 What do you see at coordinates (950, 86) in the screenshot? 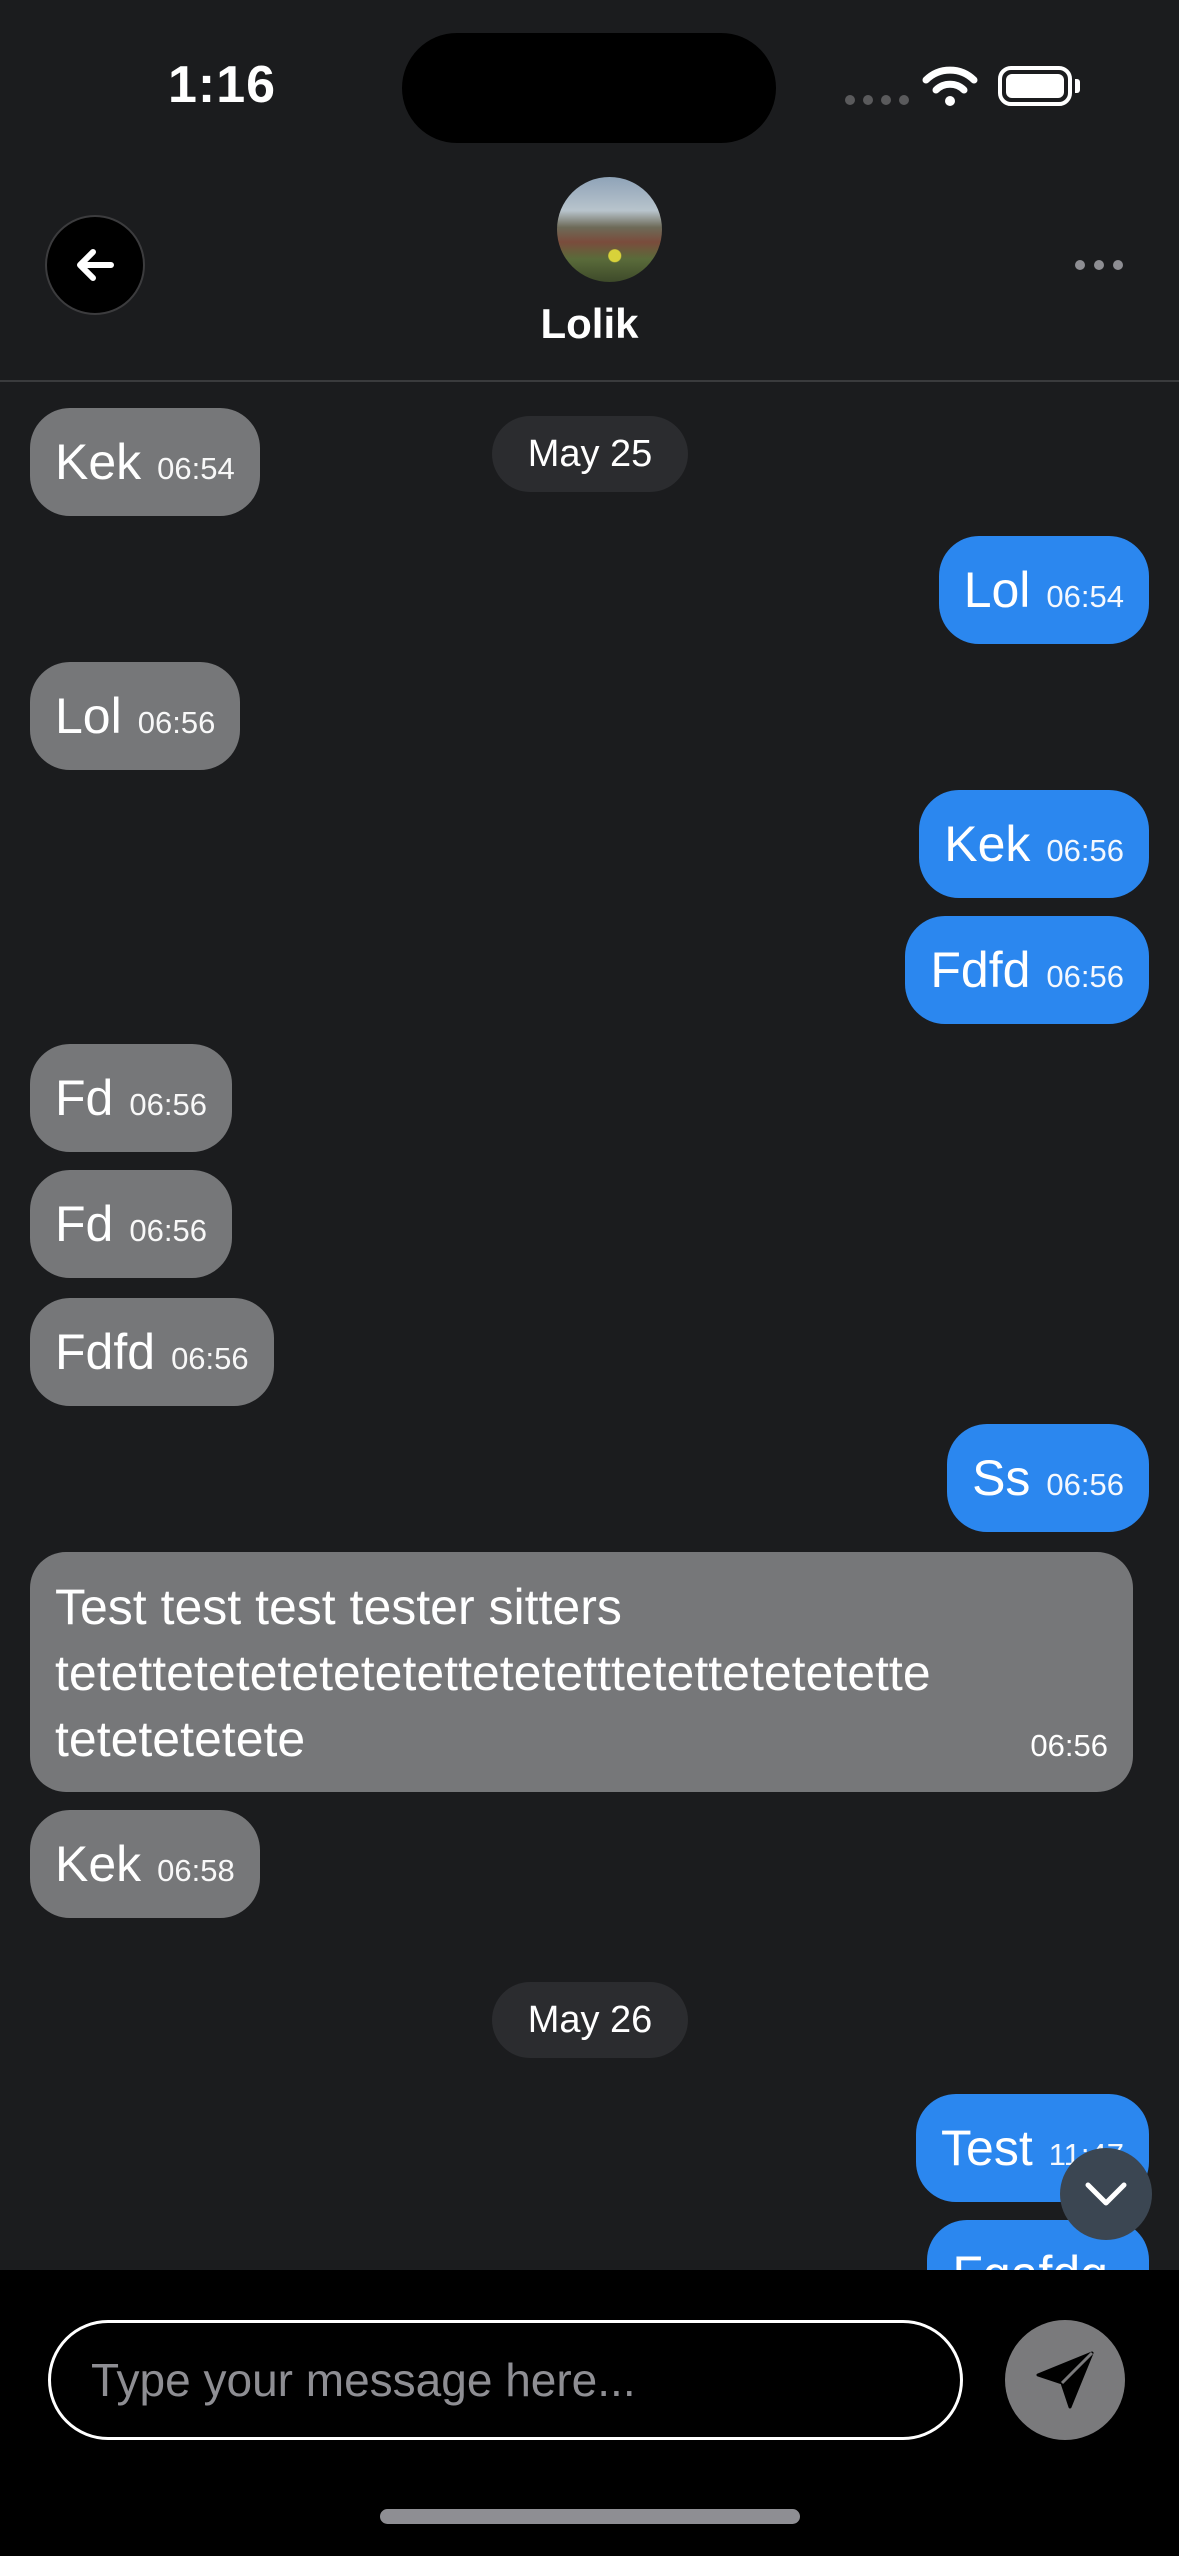
I see `wifi-icon` at bounding box center [950, 86].